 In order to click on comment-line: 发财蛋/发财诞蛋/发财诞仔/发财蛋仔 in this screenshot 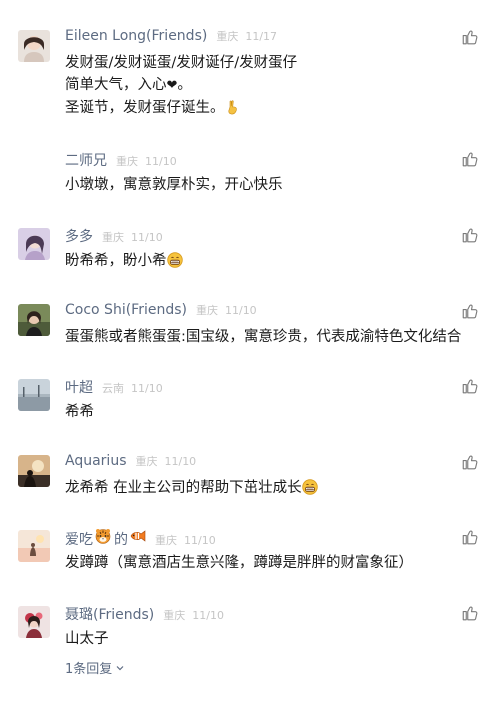, I will do `click(181, 63)`.